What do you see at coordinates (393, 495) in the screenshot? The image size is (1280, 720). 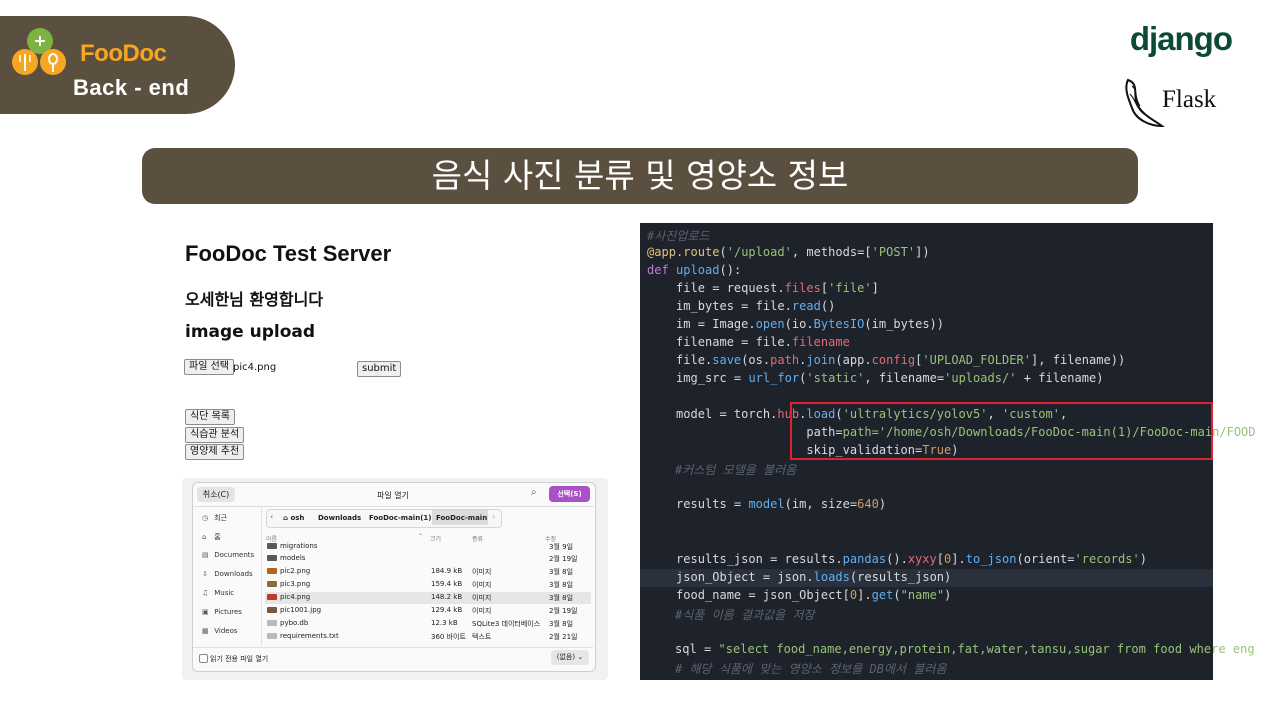 I see `dialog-title: 파일 열기` at bounding box center [393, 495].